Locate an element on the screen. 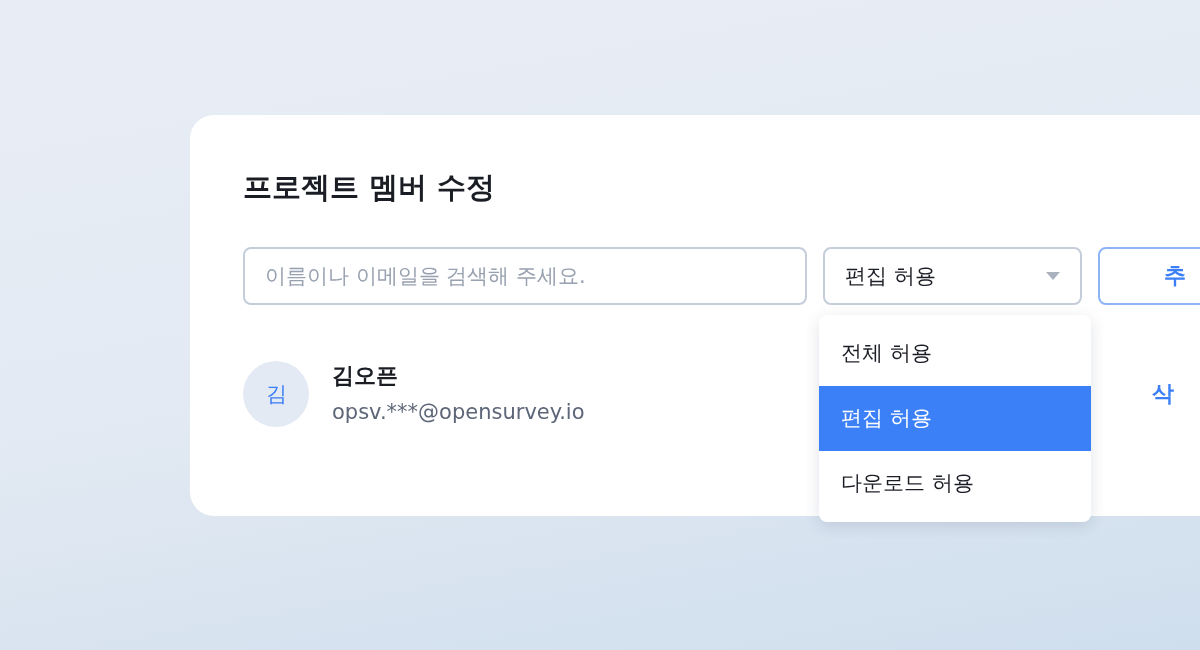 This screenshot has height=650, width=1200. caret-icon is located at coordinates (1053, 276).